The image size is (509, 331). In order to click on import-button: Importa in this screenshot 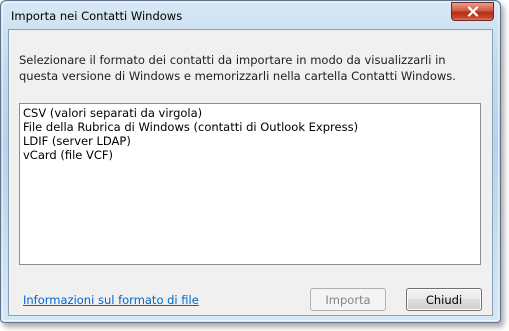, I will do `click(348, 299)`.